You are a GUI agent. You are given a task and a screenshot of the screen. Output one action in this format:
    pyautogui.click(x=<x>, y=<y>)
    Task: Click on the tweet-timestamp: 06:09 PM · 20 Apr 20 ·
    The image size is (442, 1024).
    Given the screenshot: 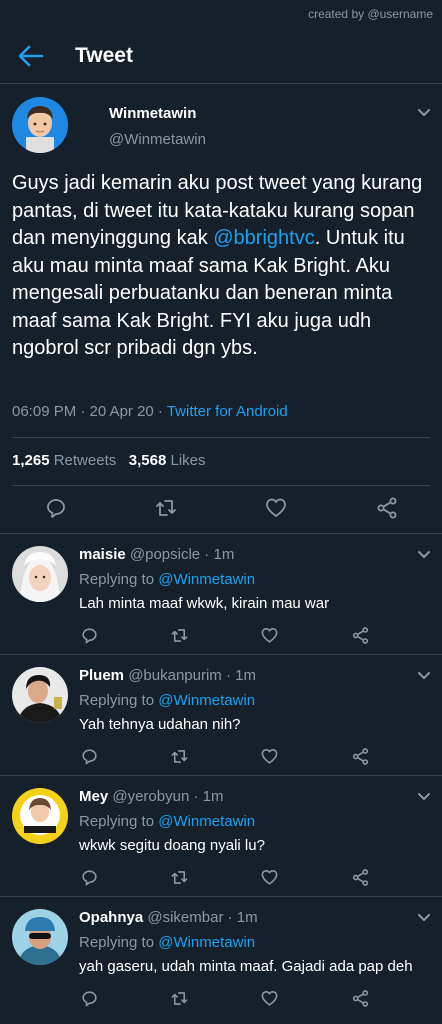 What is the action you would take?
    pyautogui.click(x=89, y=411)
    